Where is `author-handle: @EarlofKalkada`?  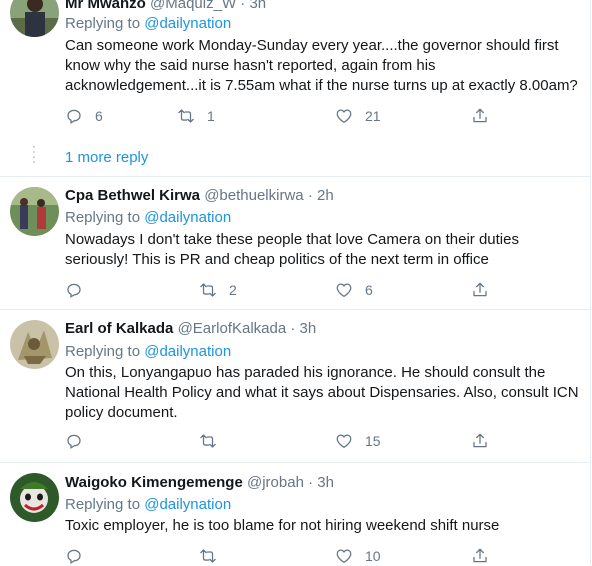 author-handle: @EarlofKalkada is located at coordinates (232, 328).